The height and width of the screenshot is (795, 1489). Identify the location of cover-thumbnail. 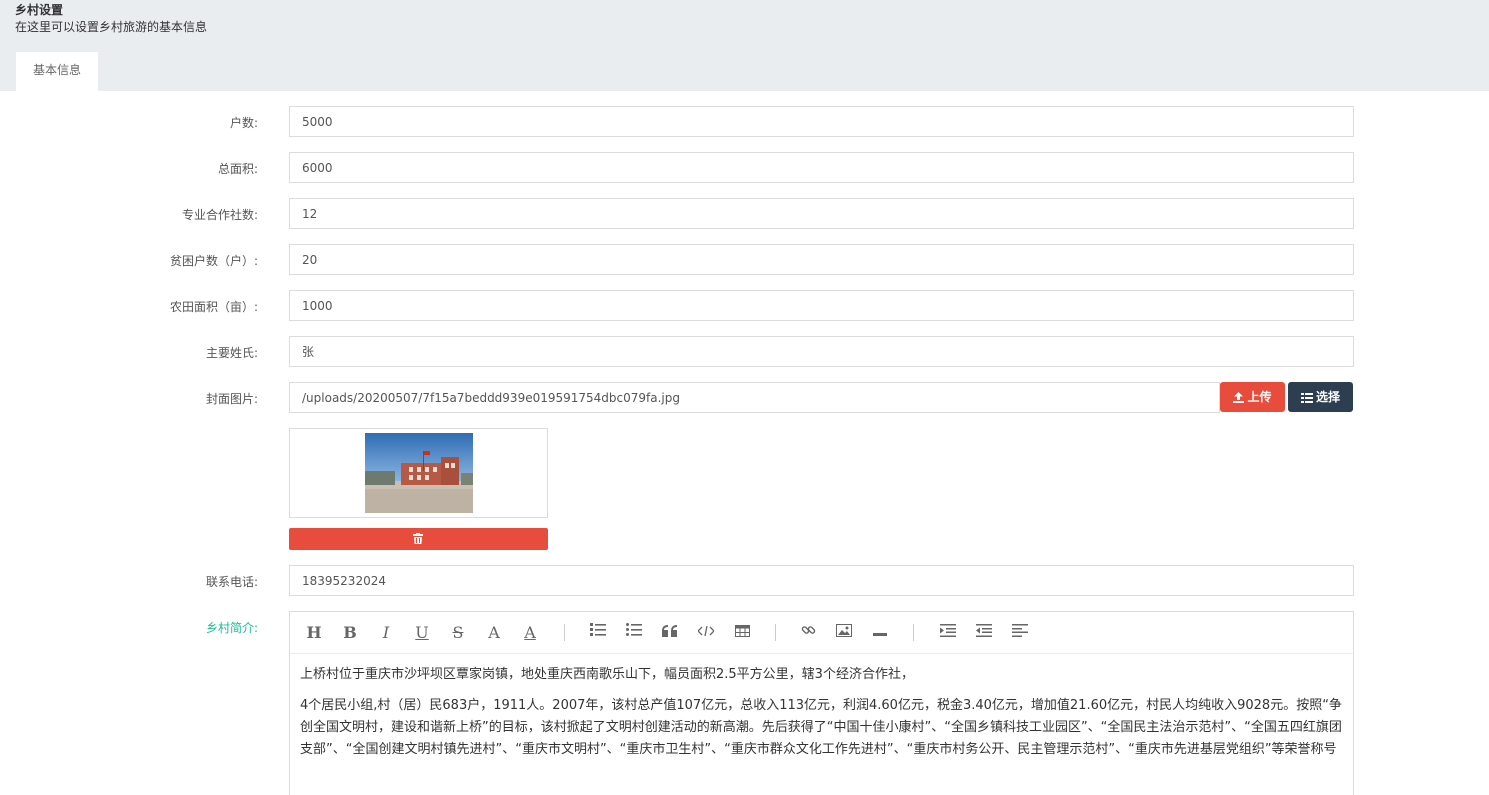
(419, 473).